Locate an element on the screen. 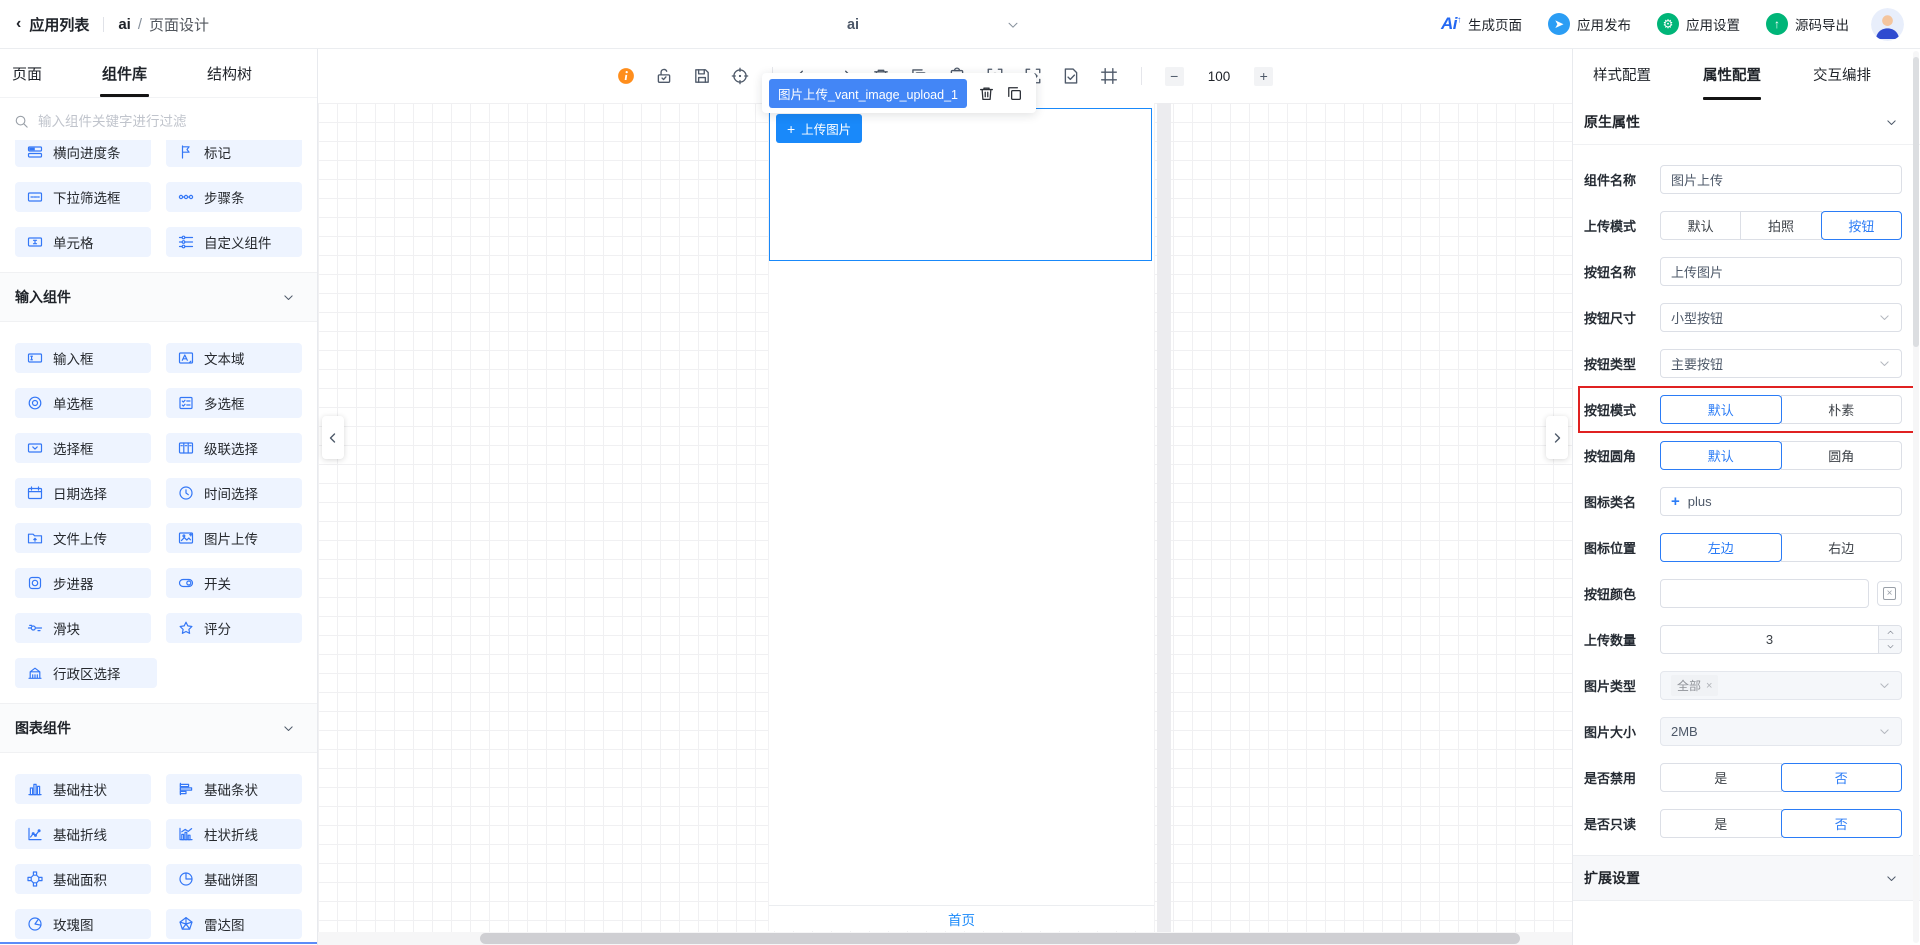 This screenshot has height=945, width=1920. is-readonly-option: 是 is located at coordinates (1721, 823).